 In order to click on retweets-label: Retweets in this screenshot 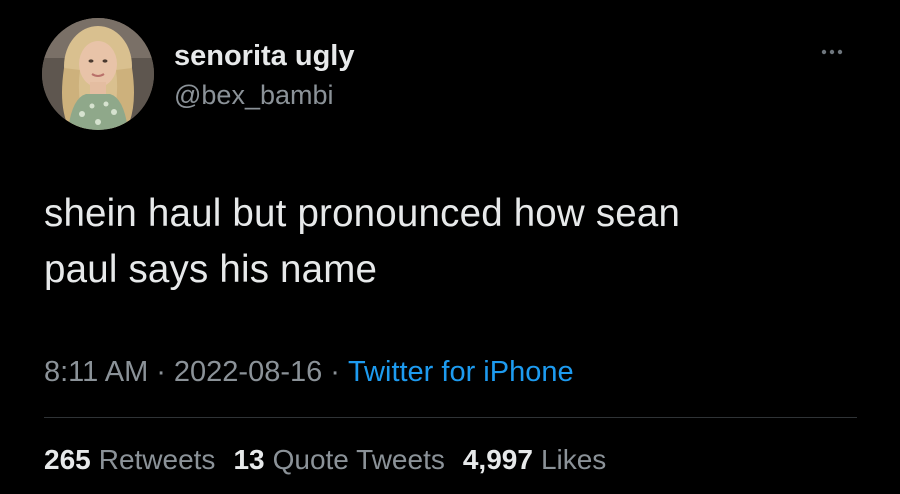, I will do `click(157, 459)`.